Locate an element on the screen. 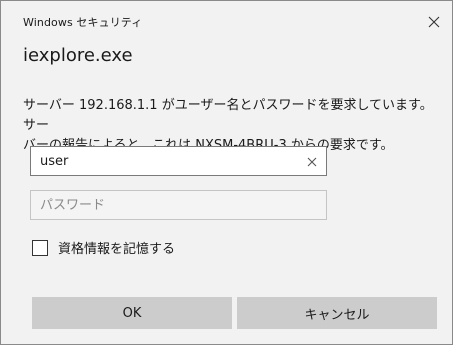  clear-icon is located at coordinates (312, 161).